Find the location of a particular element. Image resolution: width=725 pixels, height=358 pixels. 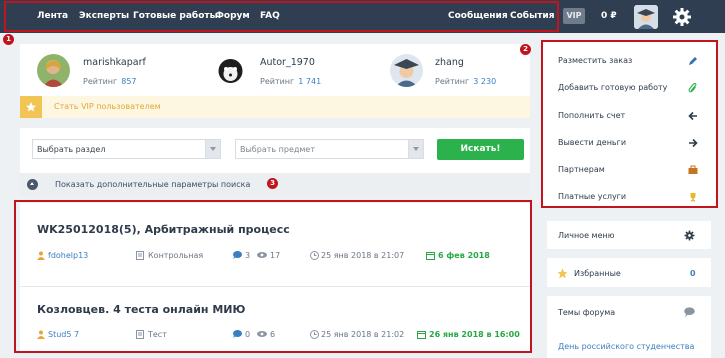

photo-avatar-icon is located at coordinates (53, 70).